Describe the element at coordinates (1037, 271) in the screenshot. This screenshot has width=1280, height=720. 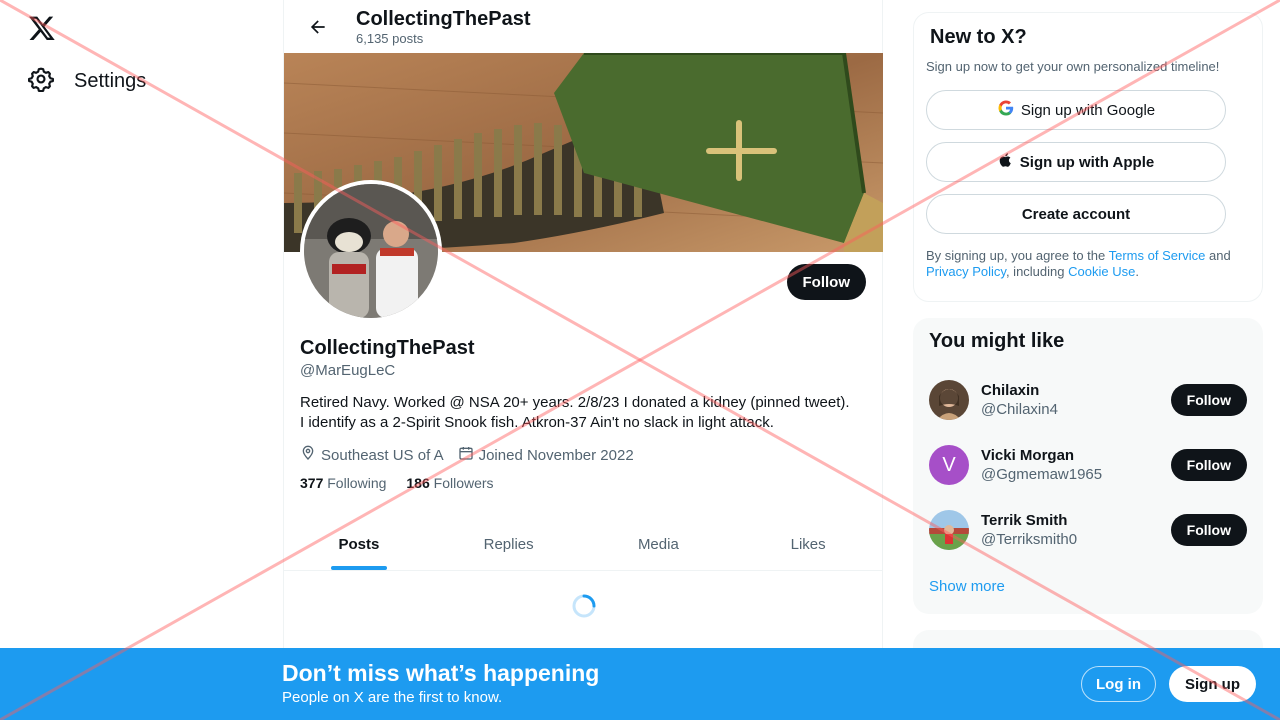
I see `legal-including: , including` at that location.